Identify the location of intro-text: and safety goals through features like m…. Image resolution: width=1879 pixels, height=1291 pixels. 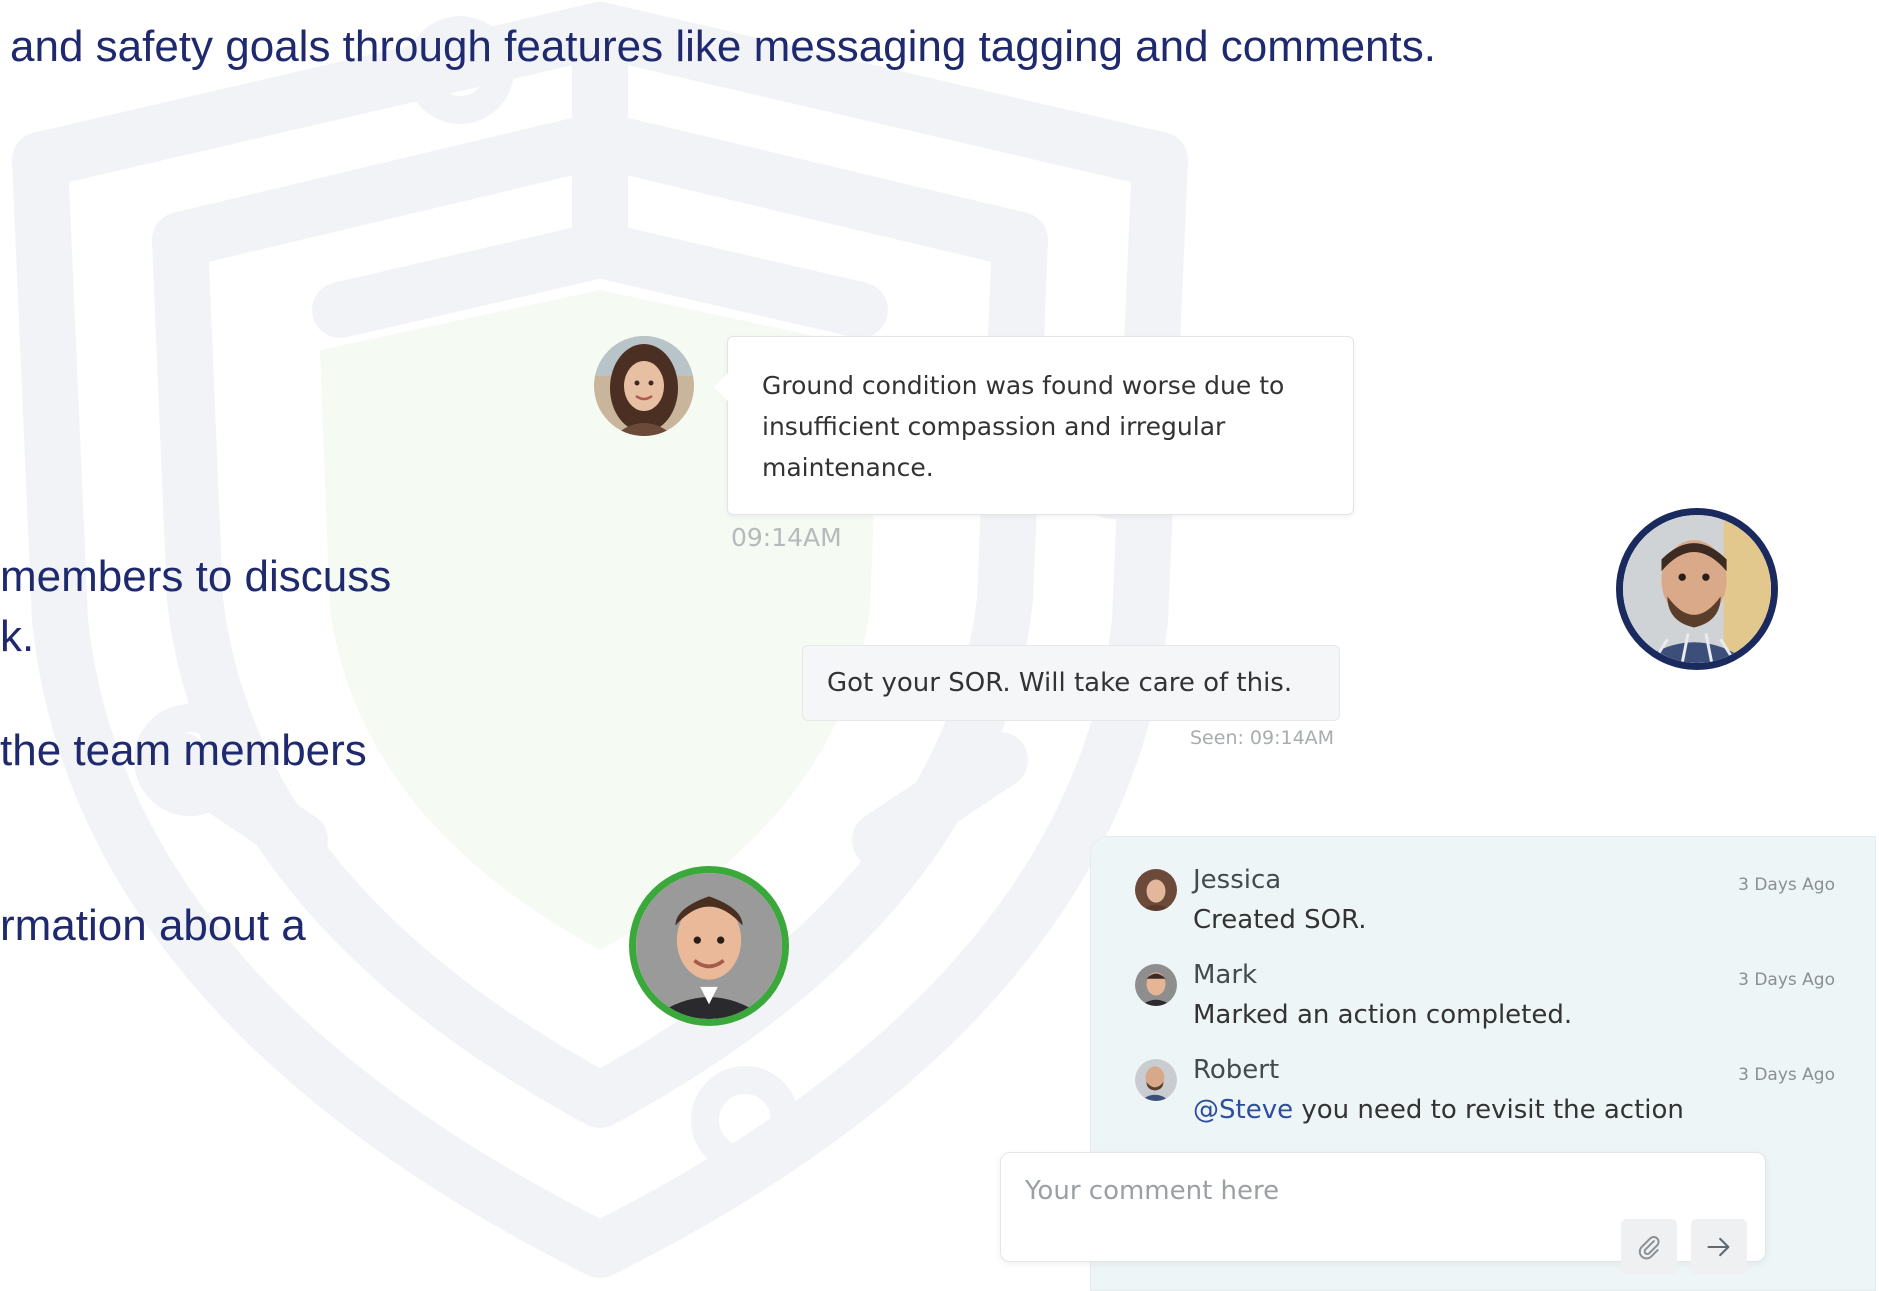
(723, 46).